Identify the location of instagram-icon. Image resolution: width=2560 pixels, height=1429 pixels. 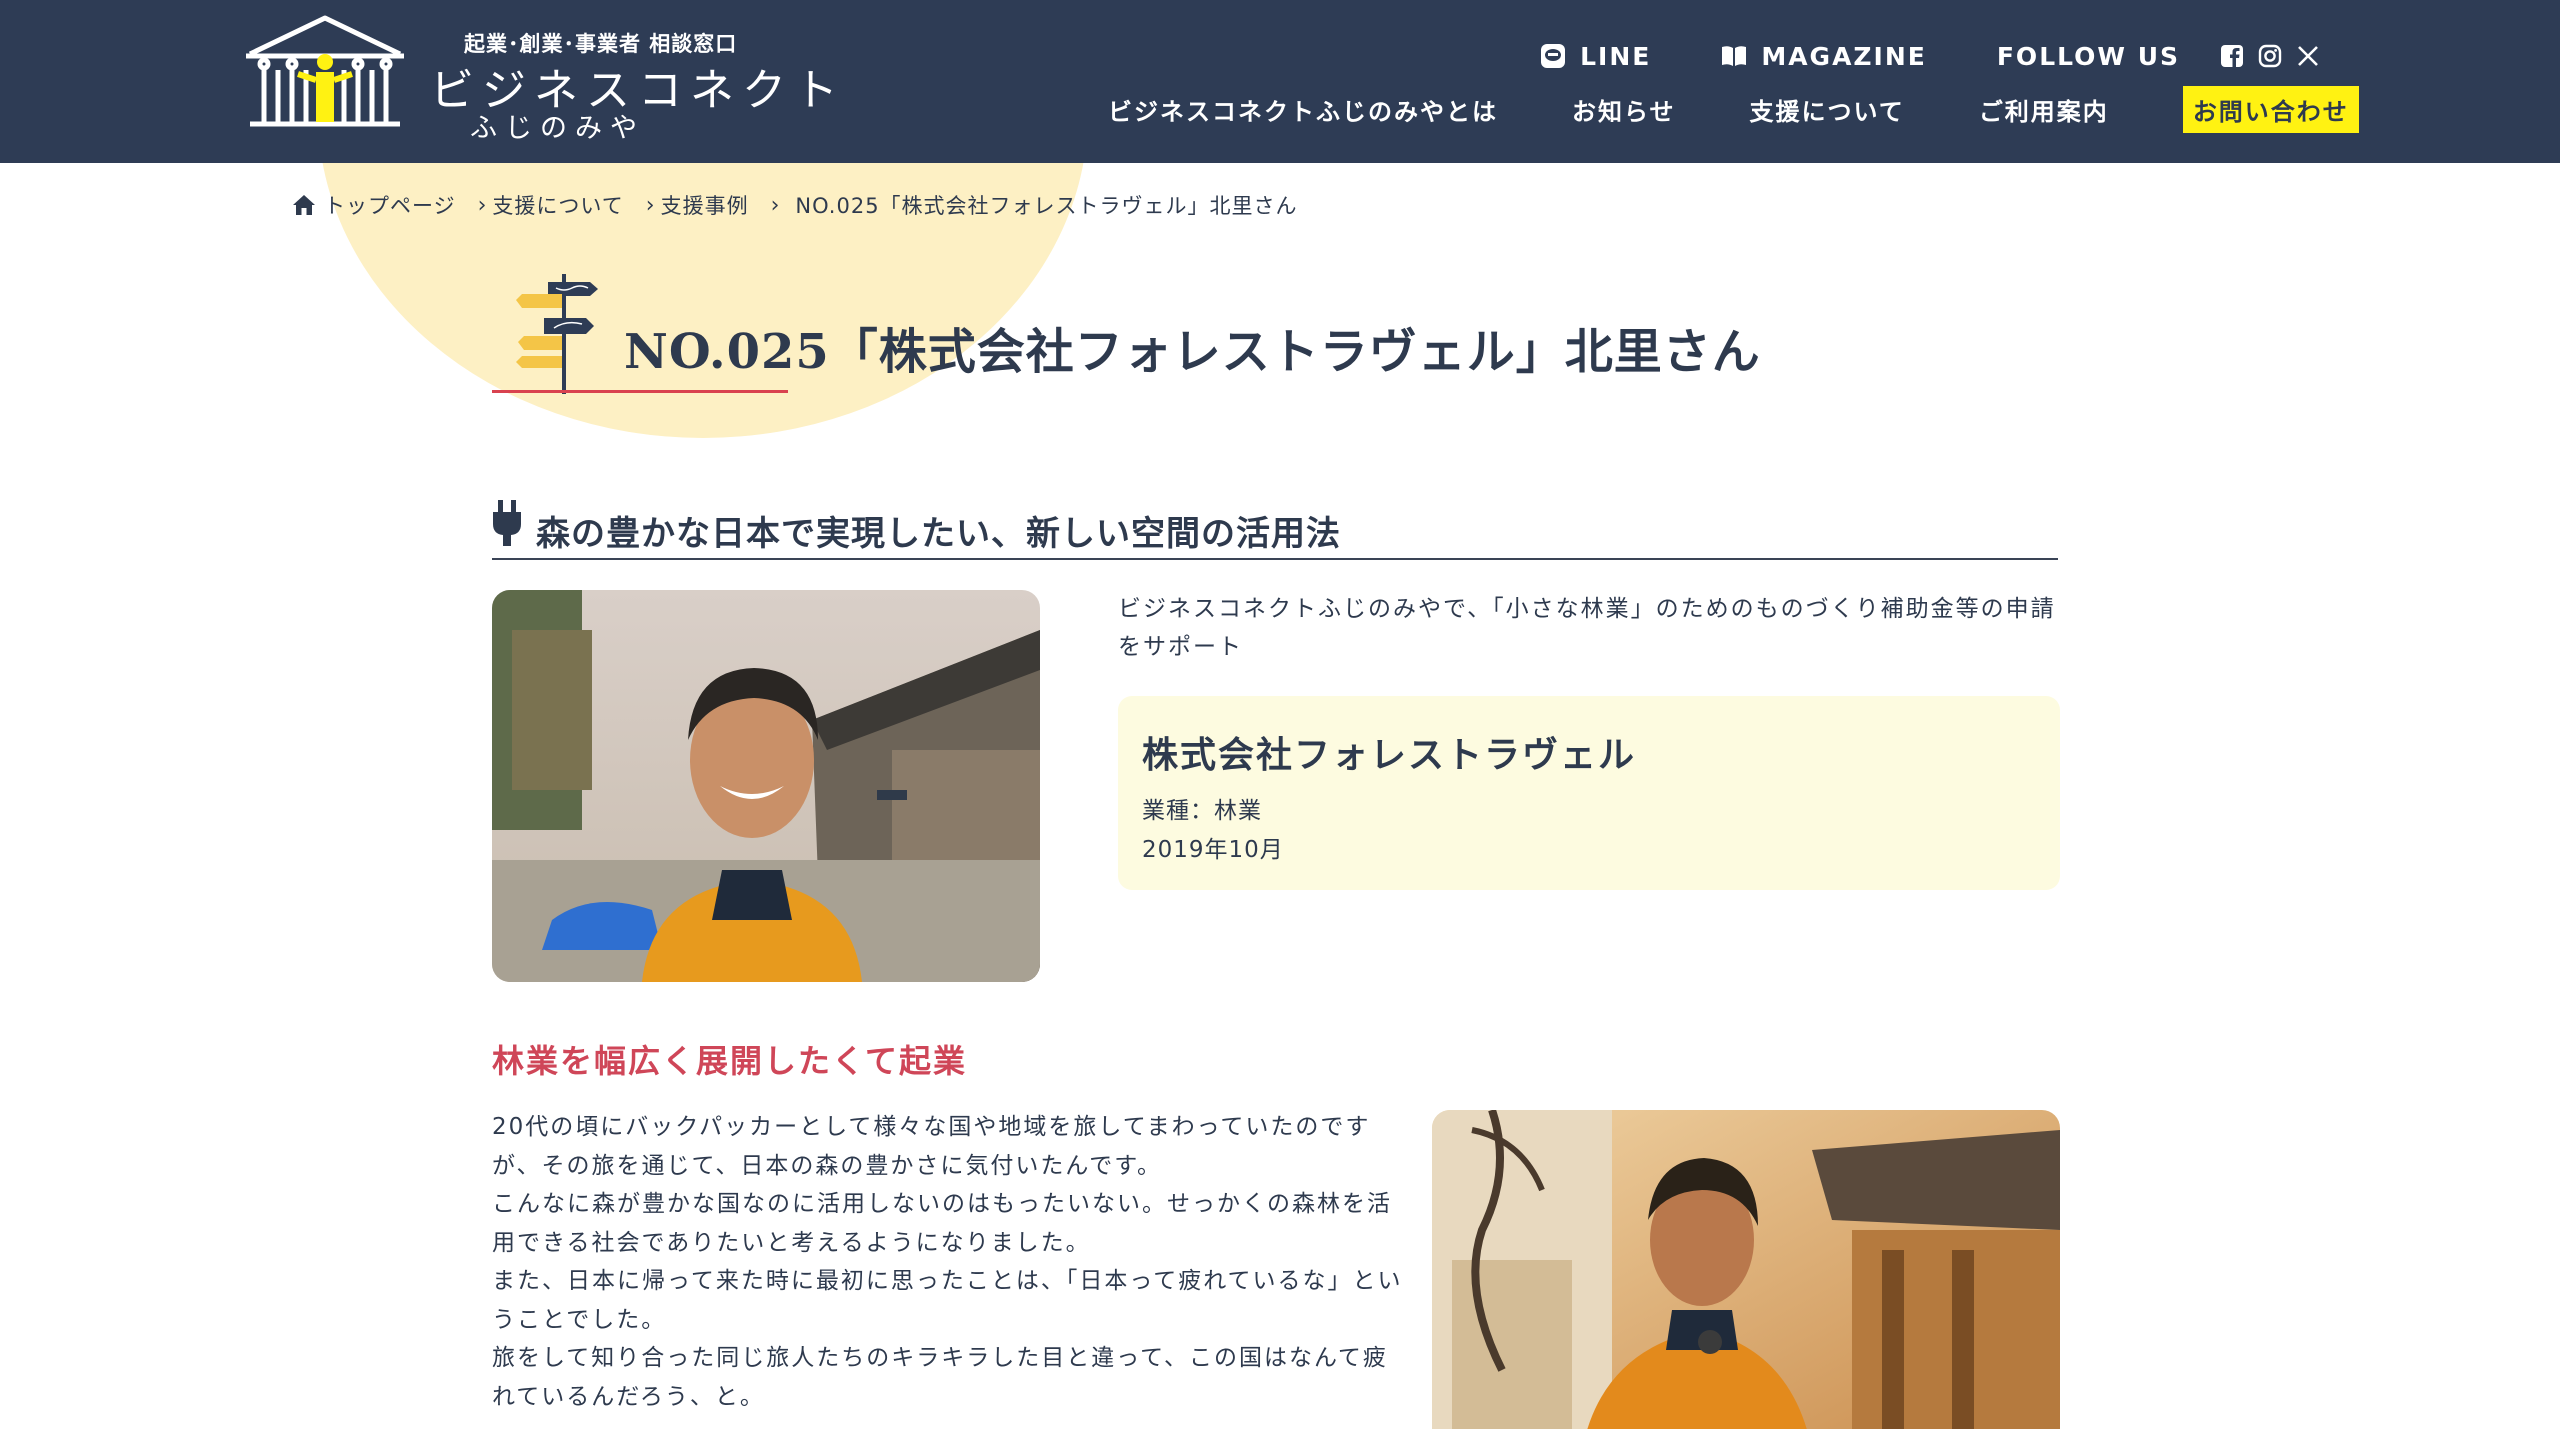
(2270, 56).